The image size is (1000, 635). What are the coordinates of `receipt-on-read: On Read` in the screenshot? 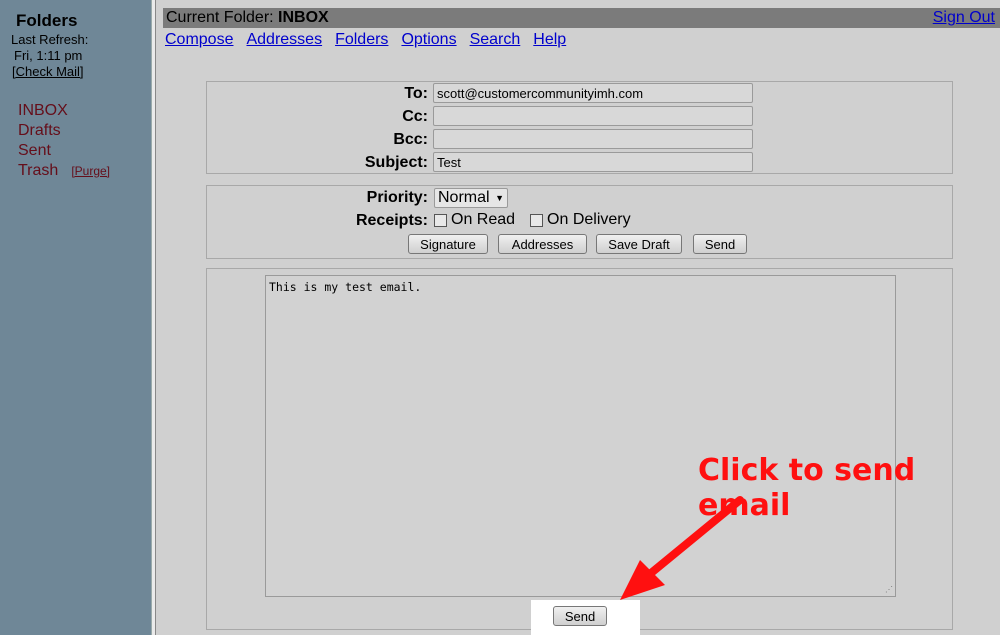 It's located at (474, 220).